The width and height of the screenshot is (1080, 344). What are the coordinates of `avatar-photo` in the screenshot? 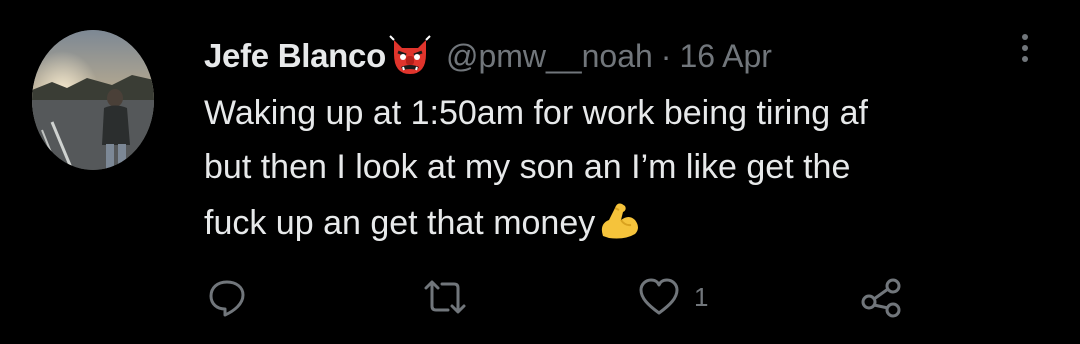 It's located at (93, 100).